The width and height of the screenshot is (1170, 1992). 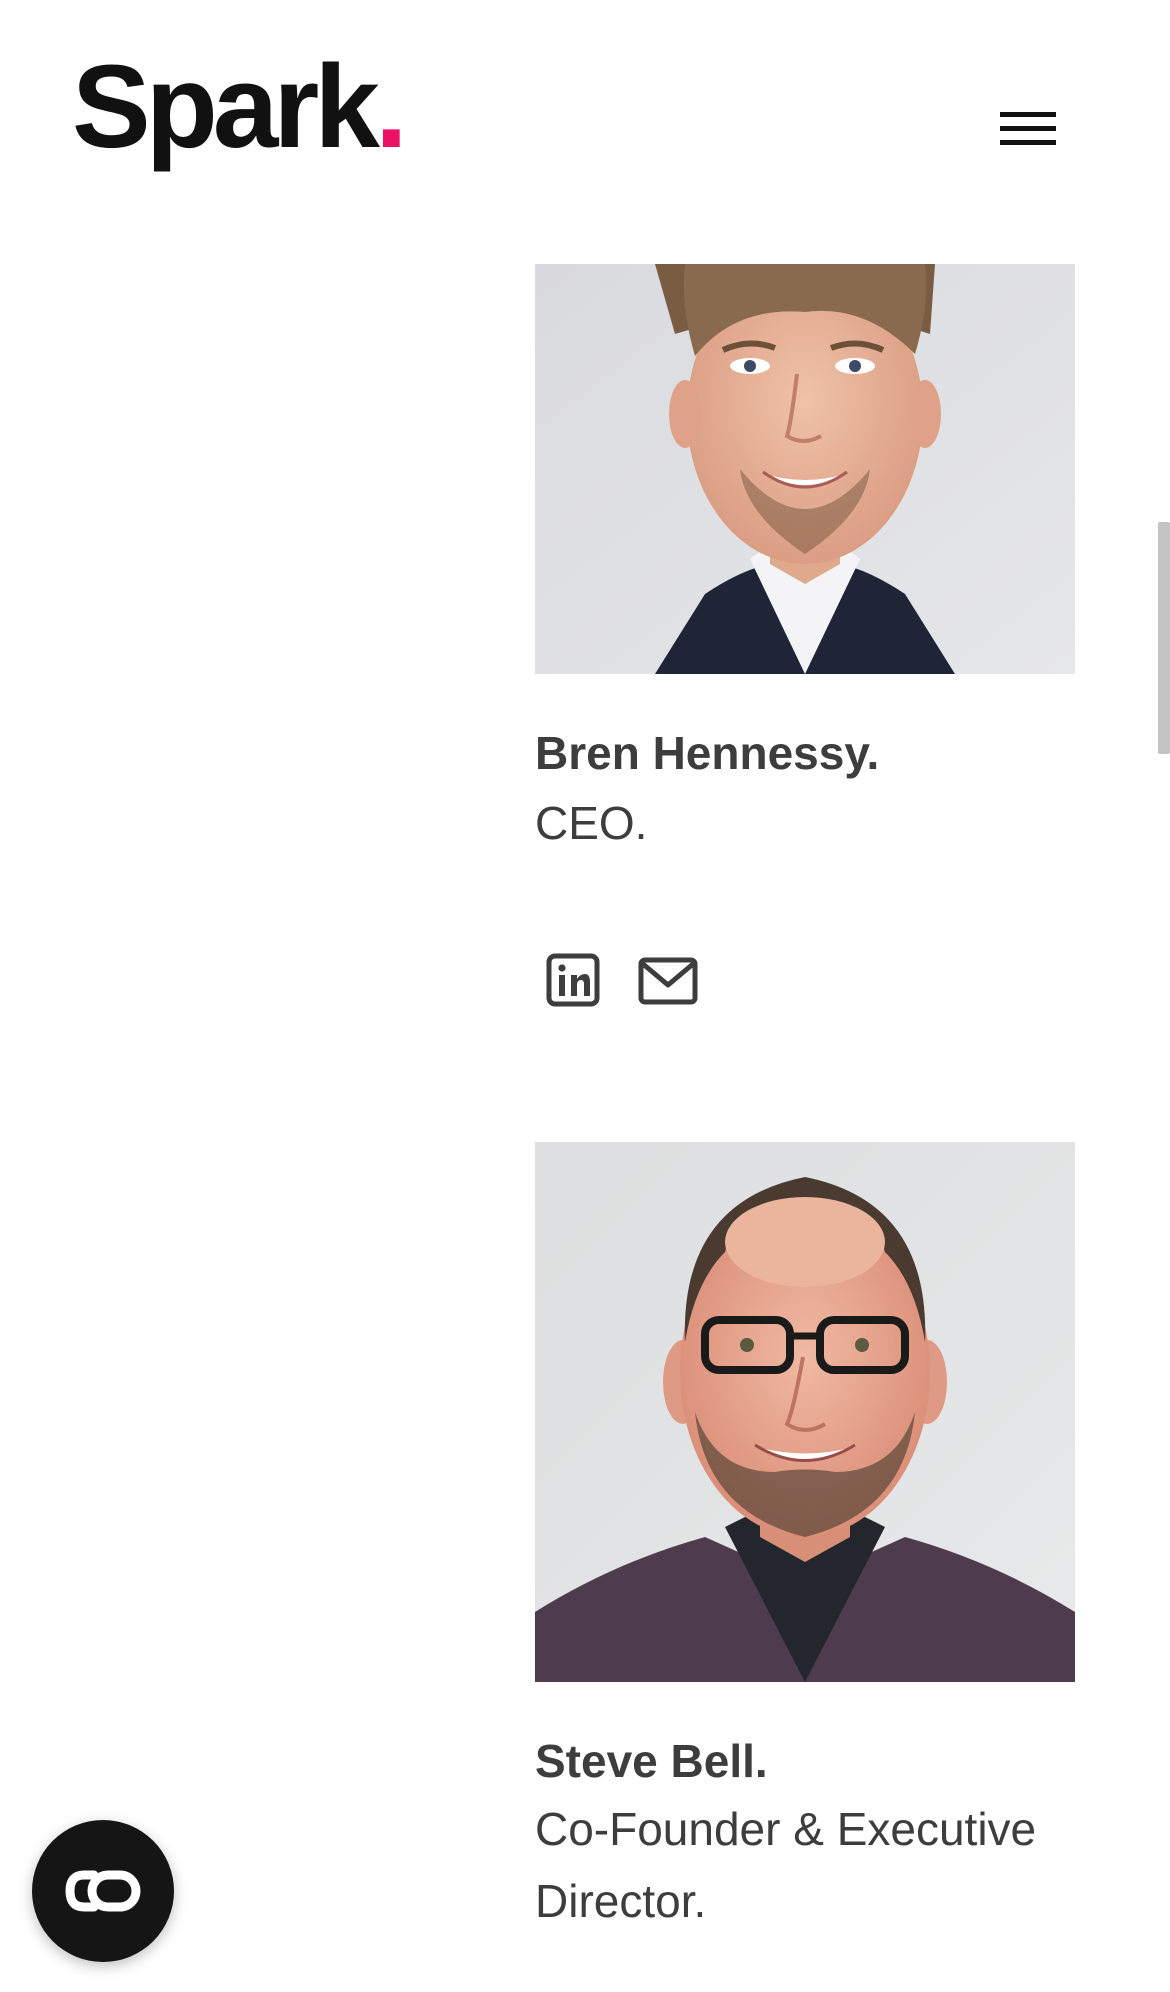 I want to click on social-links, so click(x=805, y=981).